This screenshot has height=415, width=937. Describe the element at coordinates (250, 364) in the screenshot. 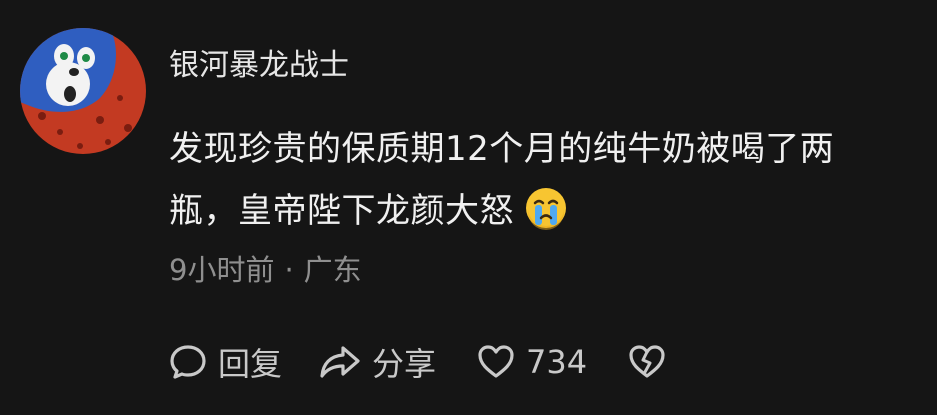

I see `reply-label: 回复` at that location.